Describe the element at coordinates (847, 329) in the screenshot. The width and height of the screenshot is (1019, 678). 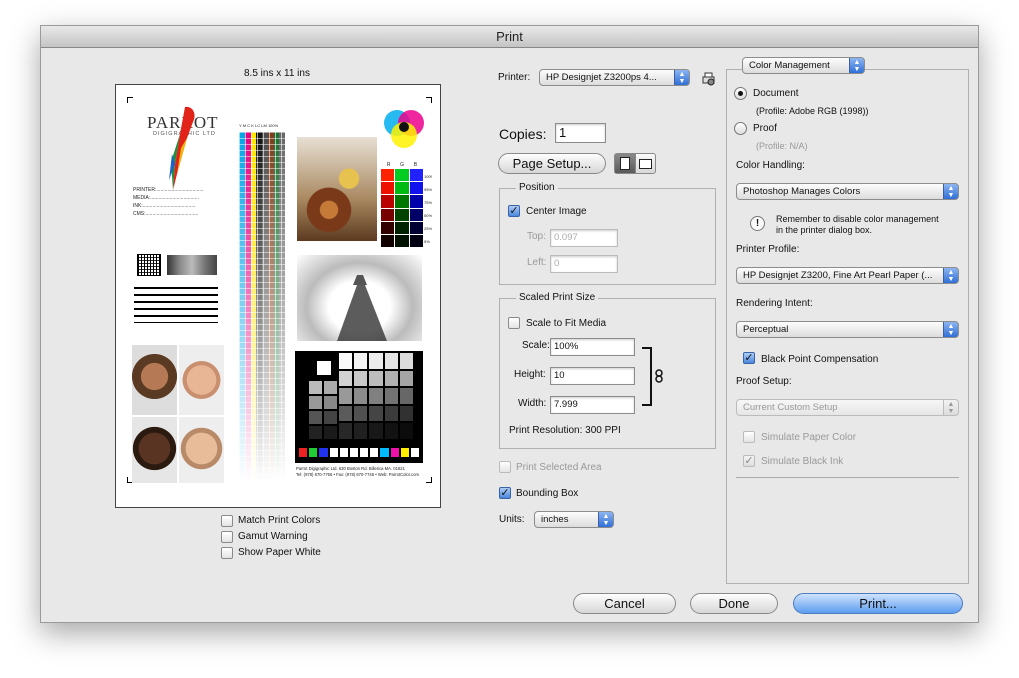
I see `rendering-intent-select: Perceptual ▲ ▼` at that location.